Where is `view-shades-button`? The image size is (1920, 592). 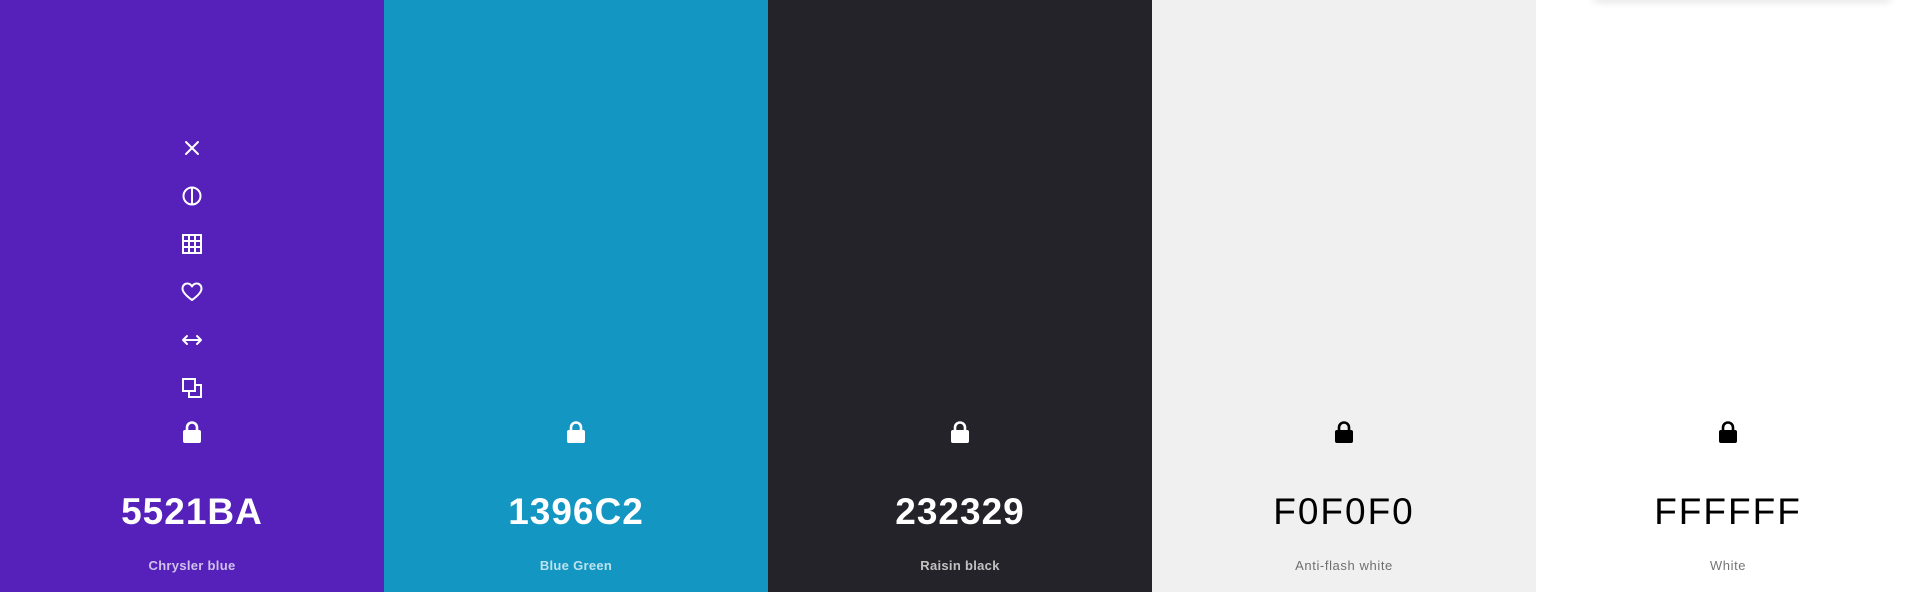 view-shades-button is located at coordinates (192, 196).